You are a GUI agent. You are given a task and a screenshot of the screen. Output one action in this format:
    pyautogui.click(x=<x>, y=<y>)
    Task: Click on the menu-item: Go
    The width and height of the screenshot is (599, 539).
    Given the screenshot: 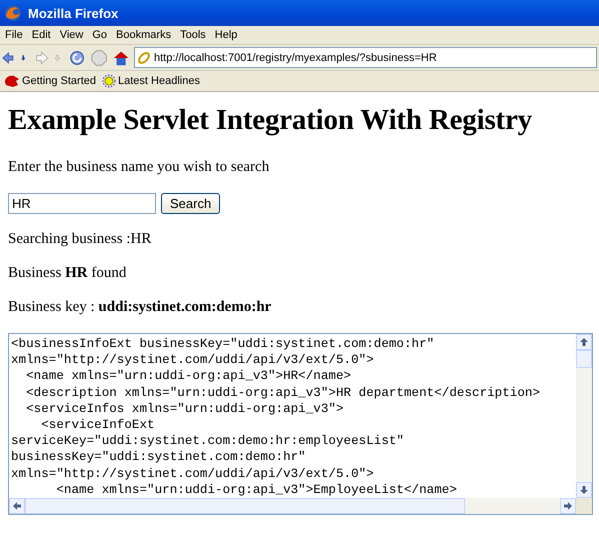 What is the action you would take?
    pyautogui.click(x=100, y=35)
    